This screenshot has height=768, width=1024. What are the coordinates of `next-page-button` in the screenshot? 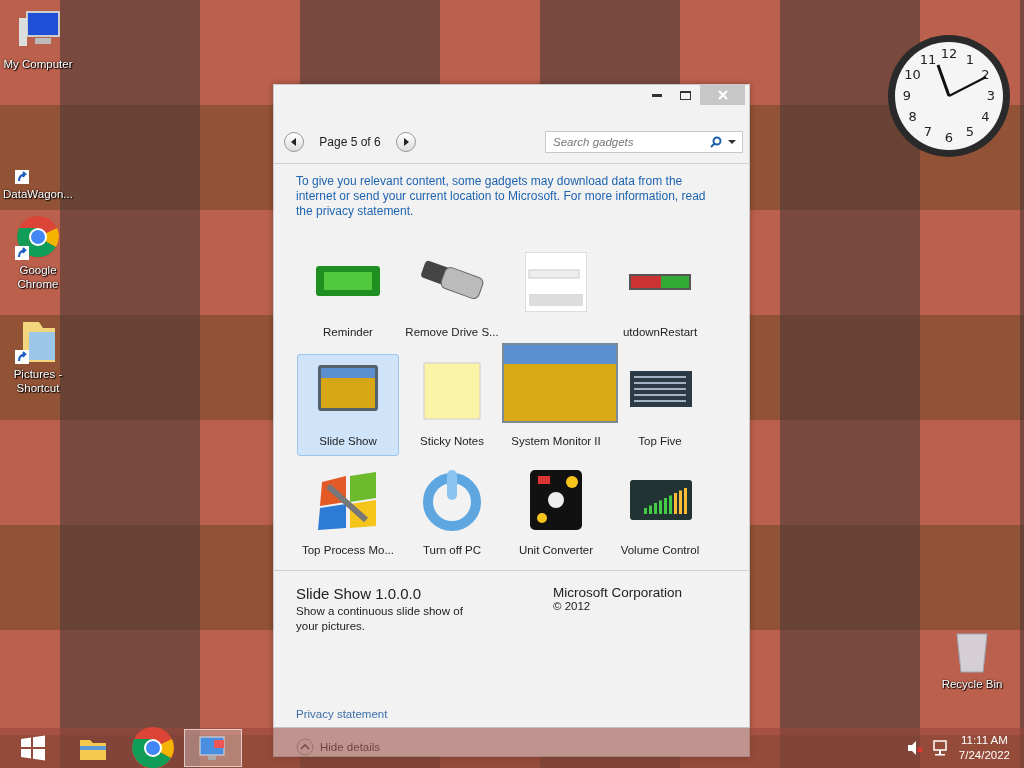 It's located at (406, 141).